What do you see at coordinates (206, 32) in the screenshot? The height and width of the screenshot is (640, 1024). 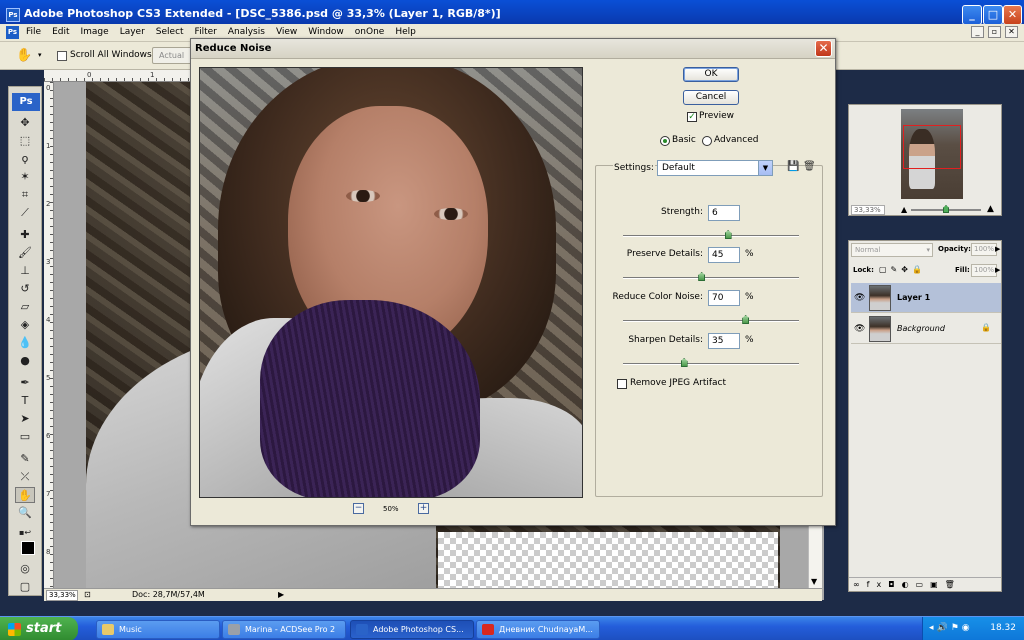 I see `menu-item-filter: Filter` at bounding box center [206, 32].